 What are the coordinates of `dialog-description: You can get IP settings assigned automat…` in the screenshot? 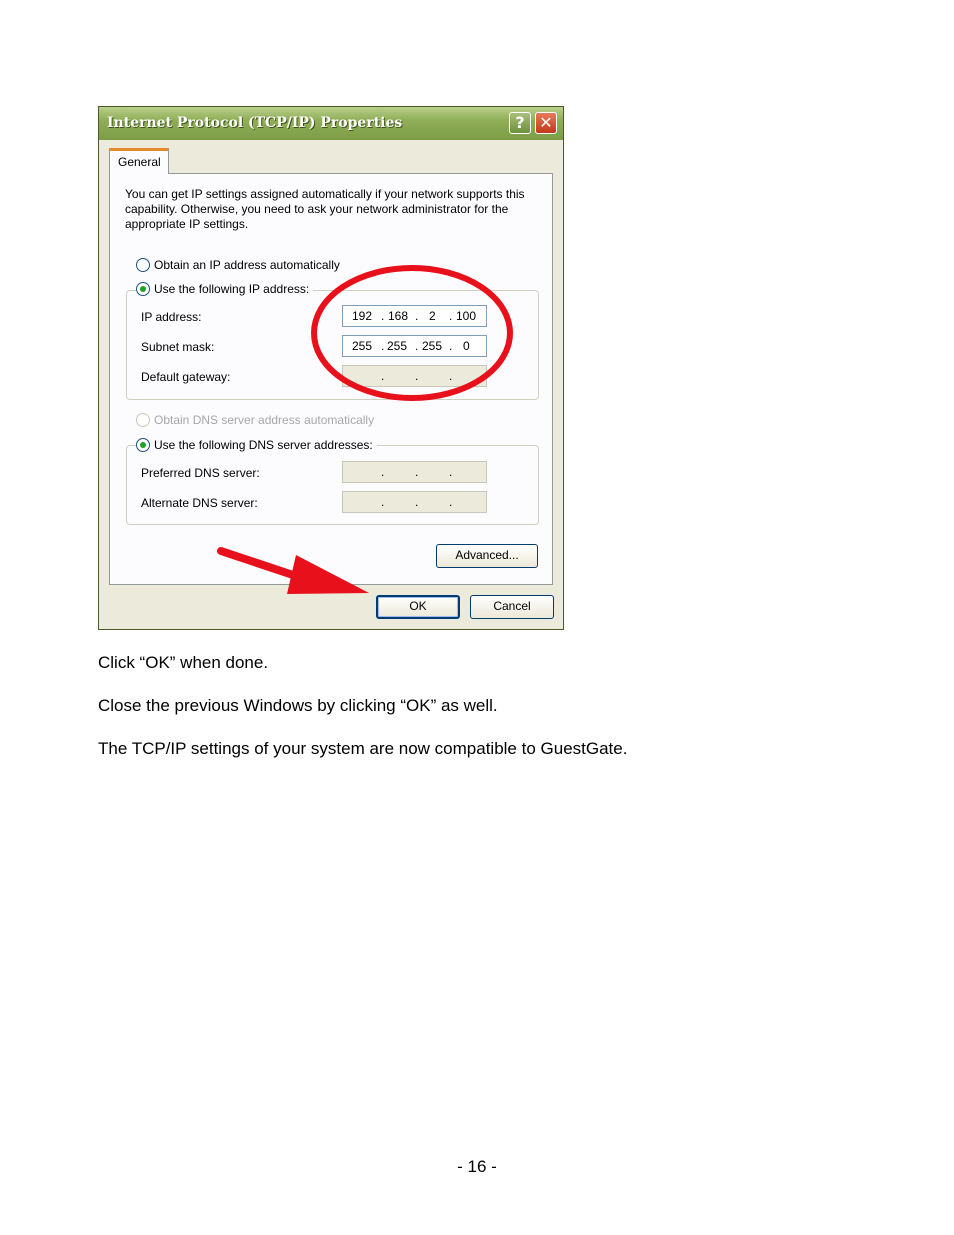 It's located at (325, 209).